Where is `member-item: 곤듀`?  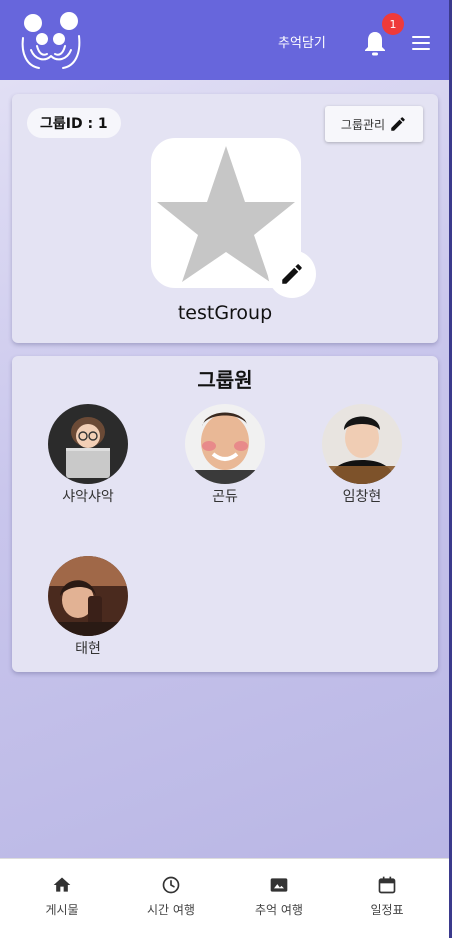
member-item: 곤듀 is located at coordinates (225, 455).